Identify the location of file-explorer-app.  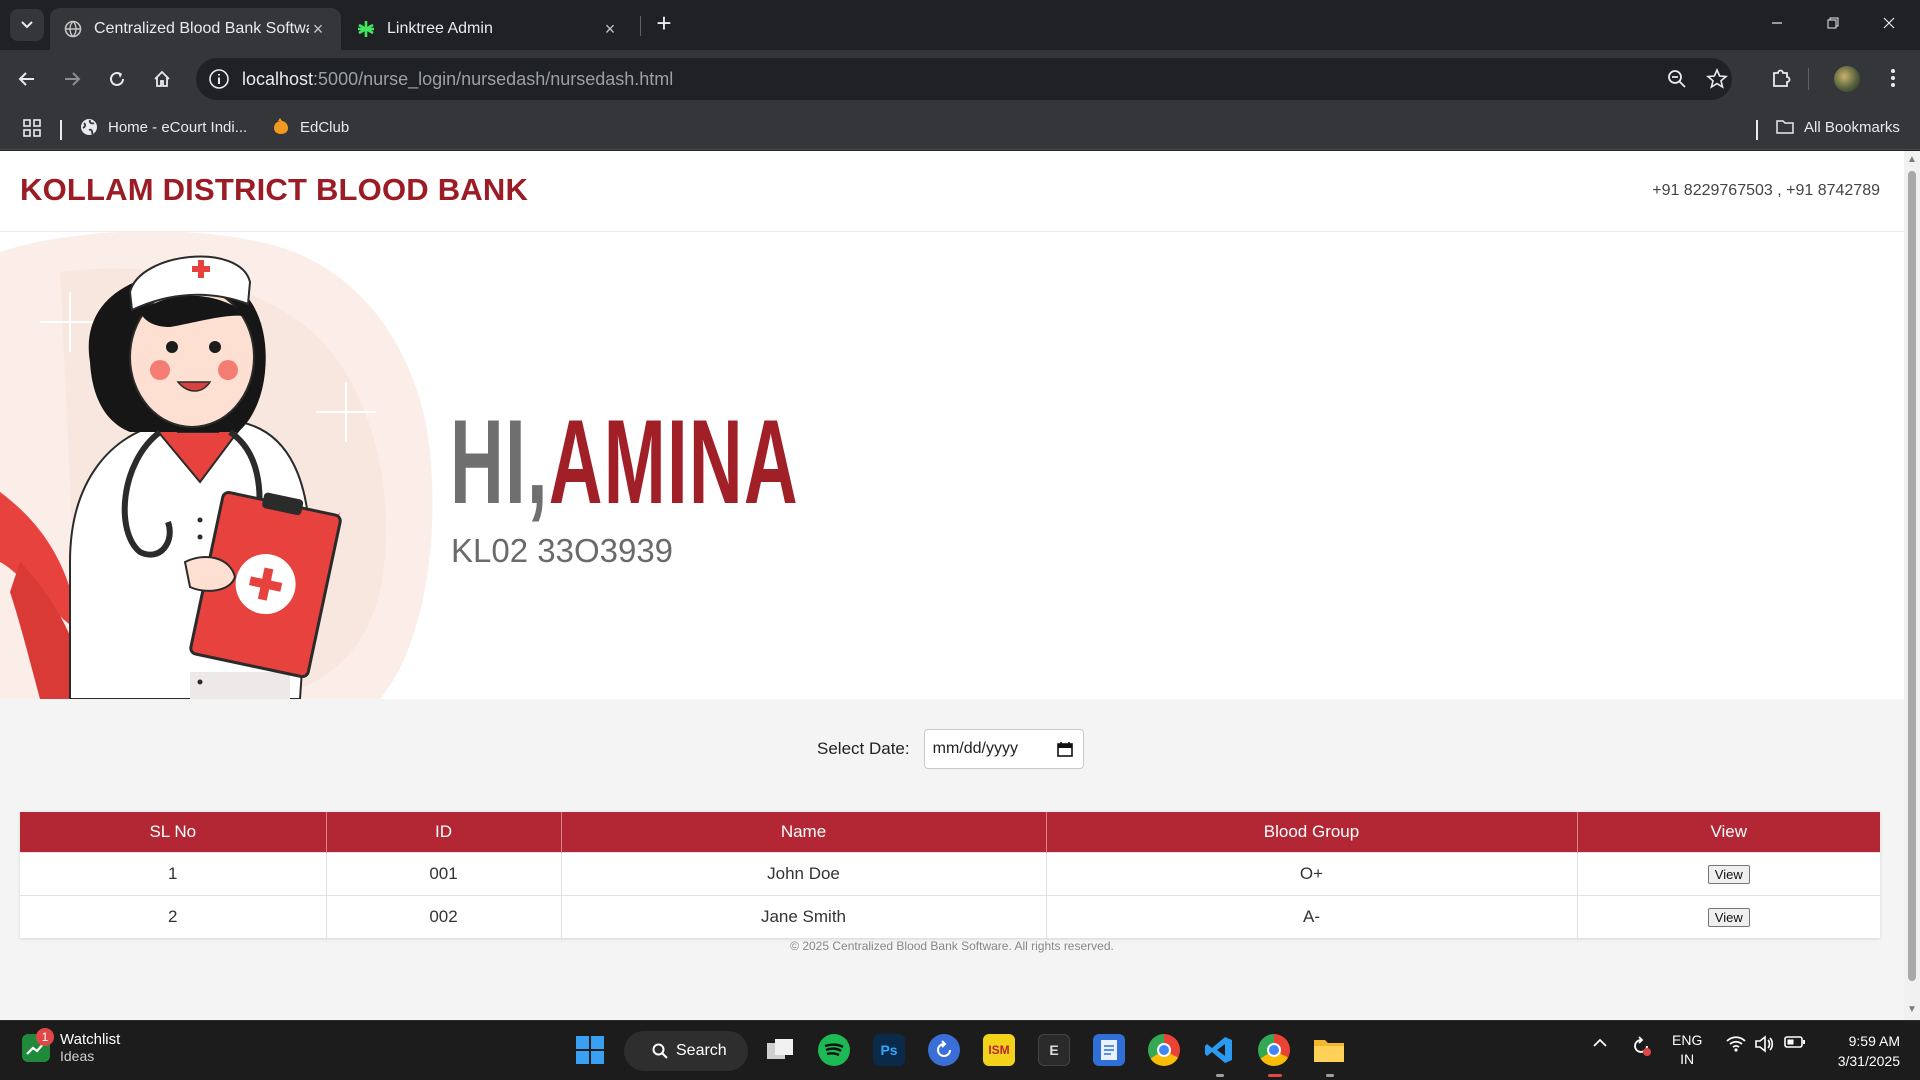
(1329, 1050).